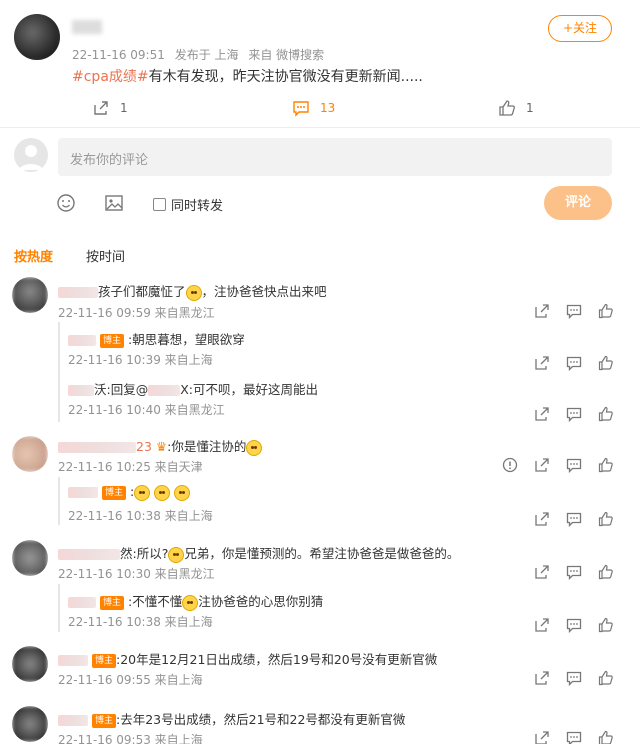 The width and height of the screenshot is (640, 744). What do you see at coordinates (130, 738) in the screenshot?
I see `comment-meta: 22-11-16 09:53 来自上海` at bounding box center [130, 738].